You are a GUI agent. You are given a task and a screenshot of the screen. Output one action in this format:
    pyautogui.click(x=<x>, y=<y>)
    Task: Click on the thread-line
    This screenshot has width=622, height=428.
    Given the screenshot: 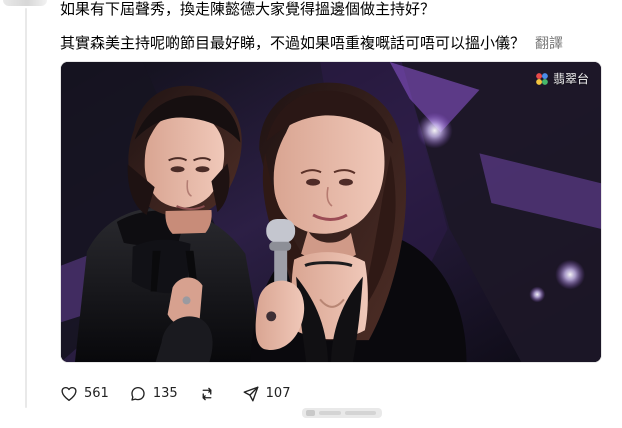 What is the action you would take?
    pyautogui.click(x=26, y=208)
    